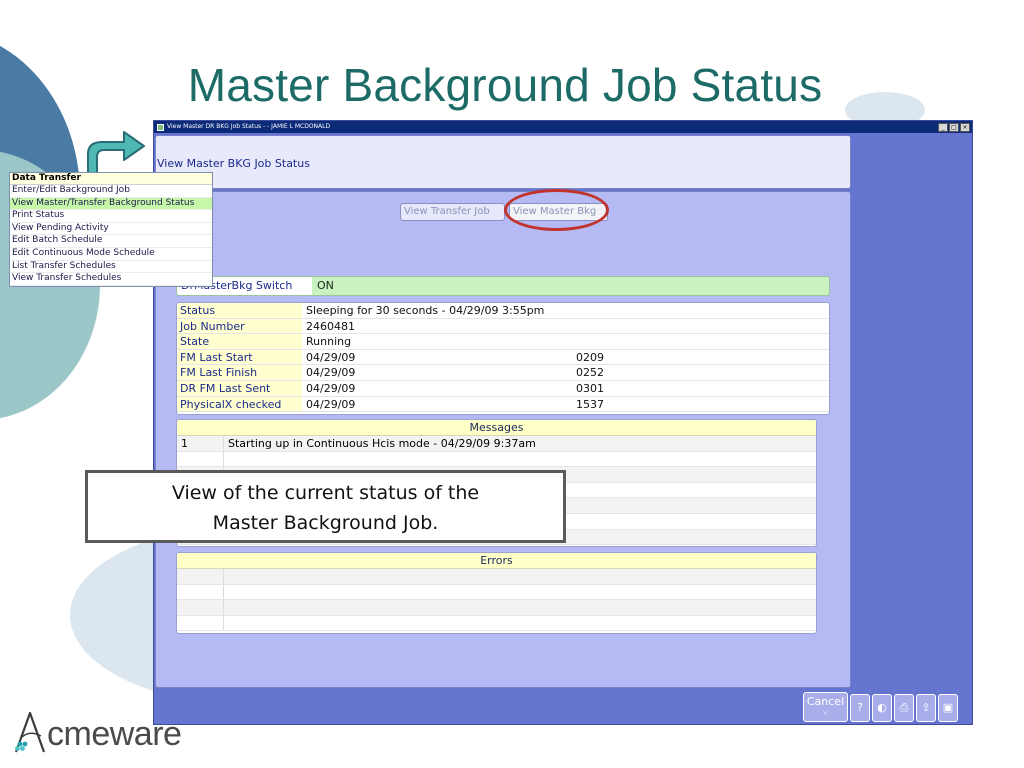  What do you see at coordinates (329, 342) in the screenshot?
I see `status-value: Running` at bounding box center [329, 342].